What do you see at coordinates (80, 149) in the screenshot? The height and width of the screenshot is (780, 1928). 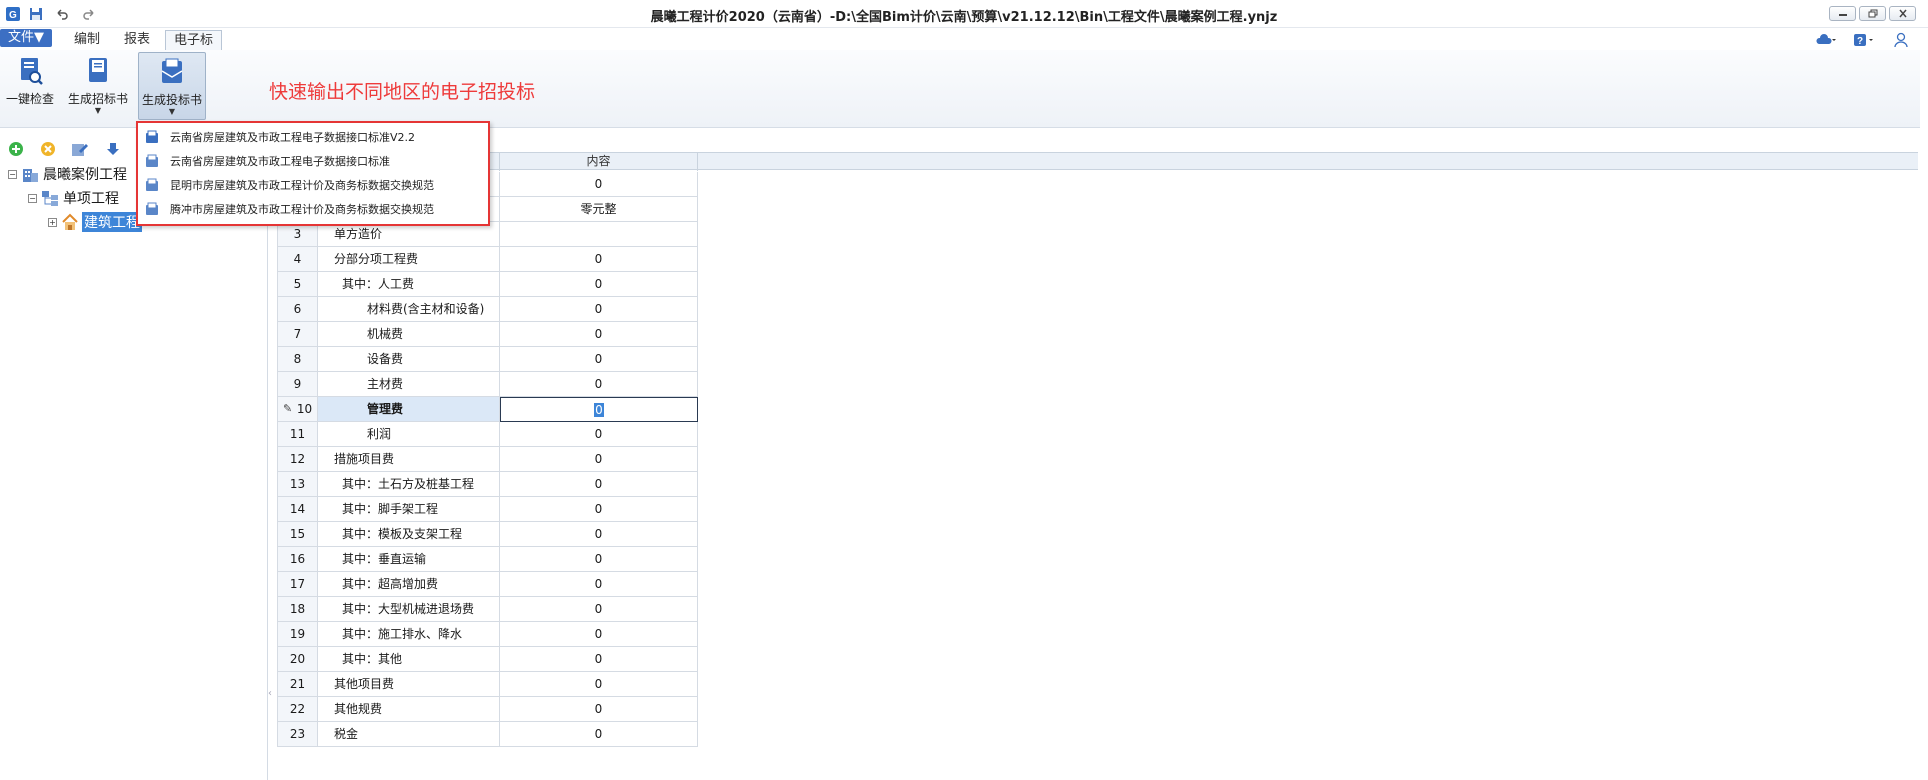 I see `edit-icon` at bounding box center [80, 149].